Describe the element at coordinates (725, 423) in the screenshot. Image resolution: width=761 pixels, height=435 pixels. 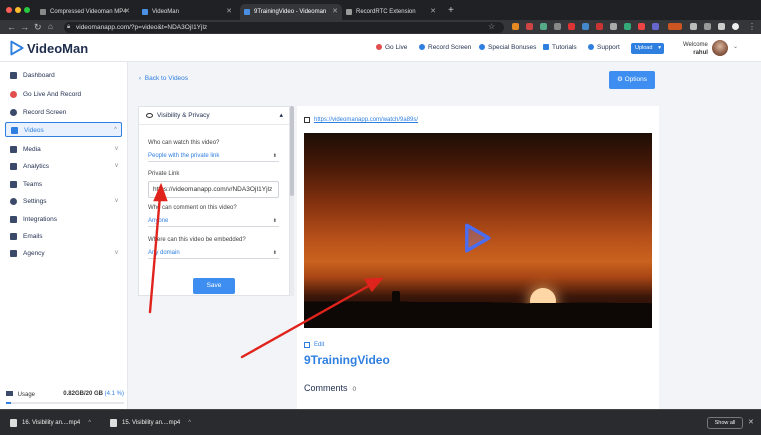
I see `show-all-button: Show all` at that location.